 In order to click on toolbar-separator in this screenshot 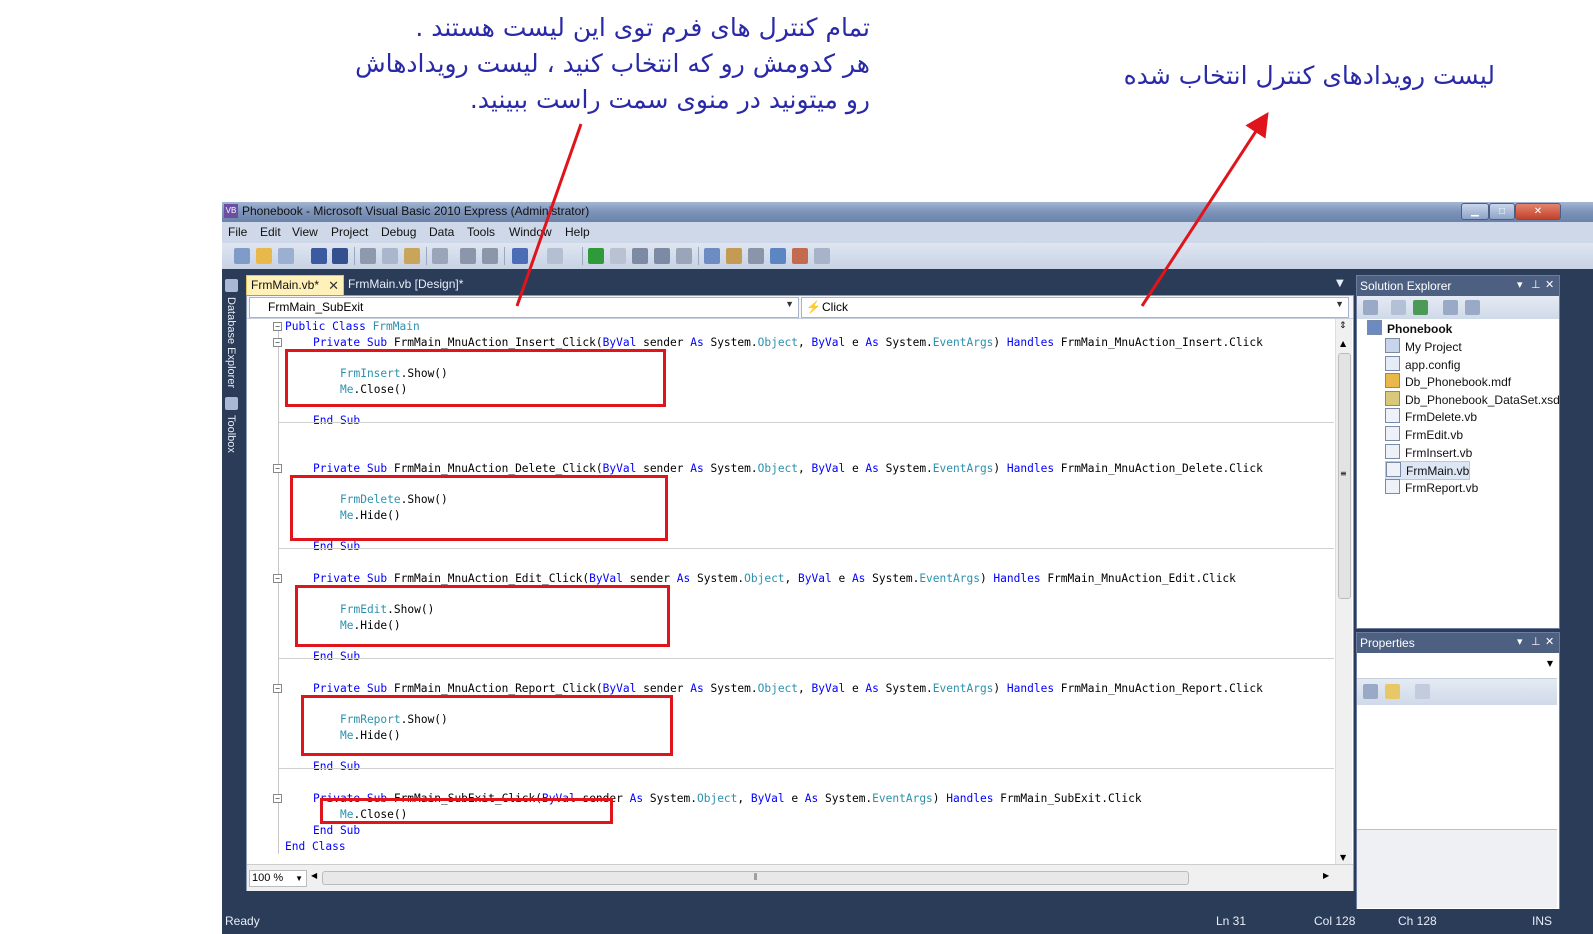, I will do `click(582, 256)`.